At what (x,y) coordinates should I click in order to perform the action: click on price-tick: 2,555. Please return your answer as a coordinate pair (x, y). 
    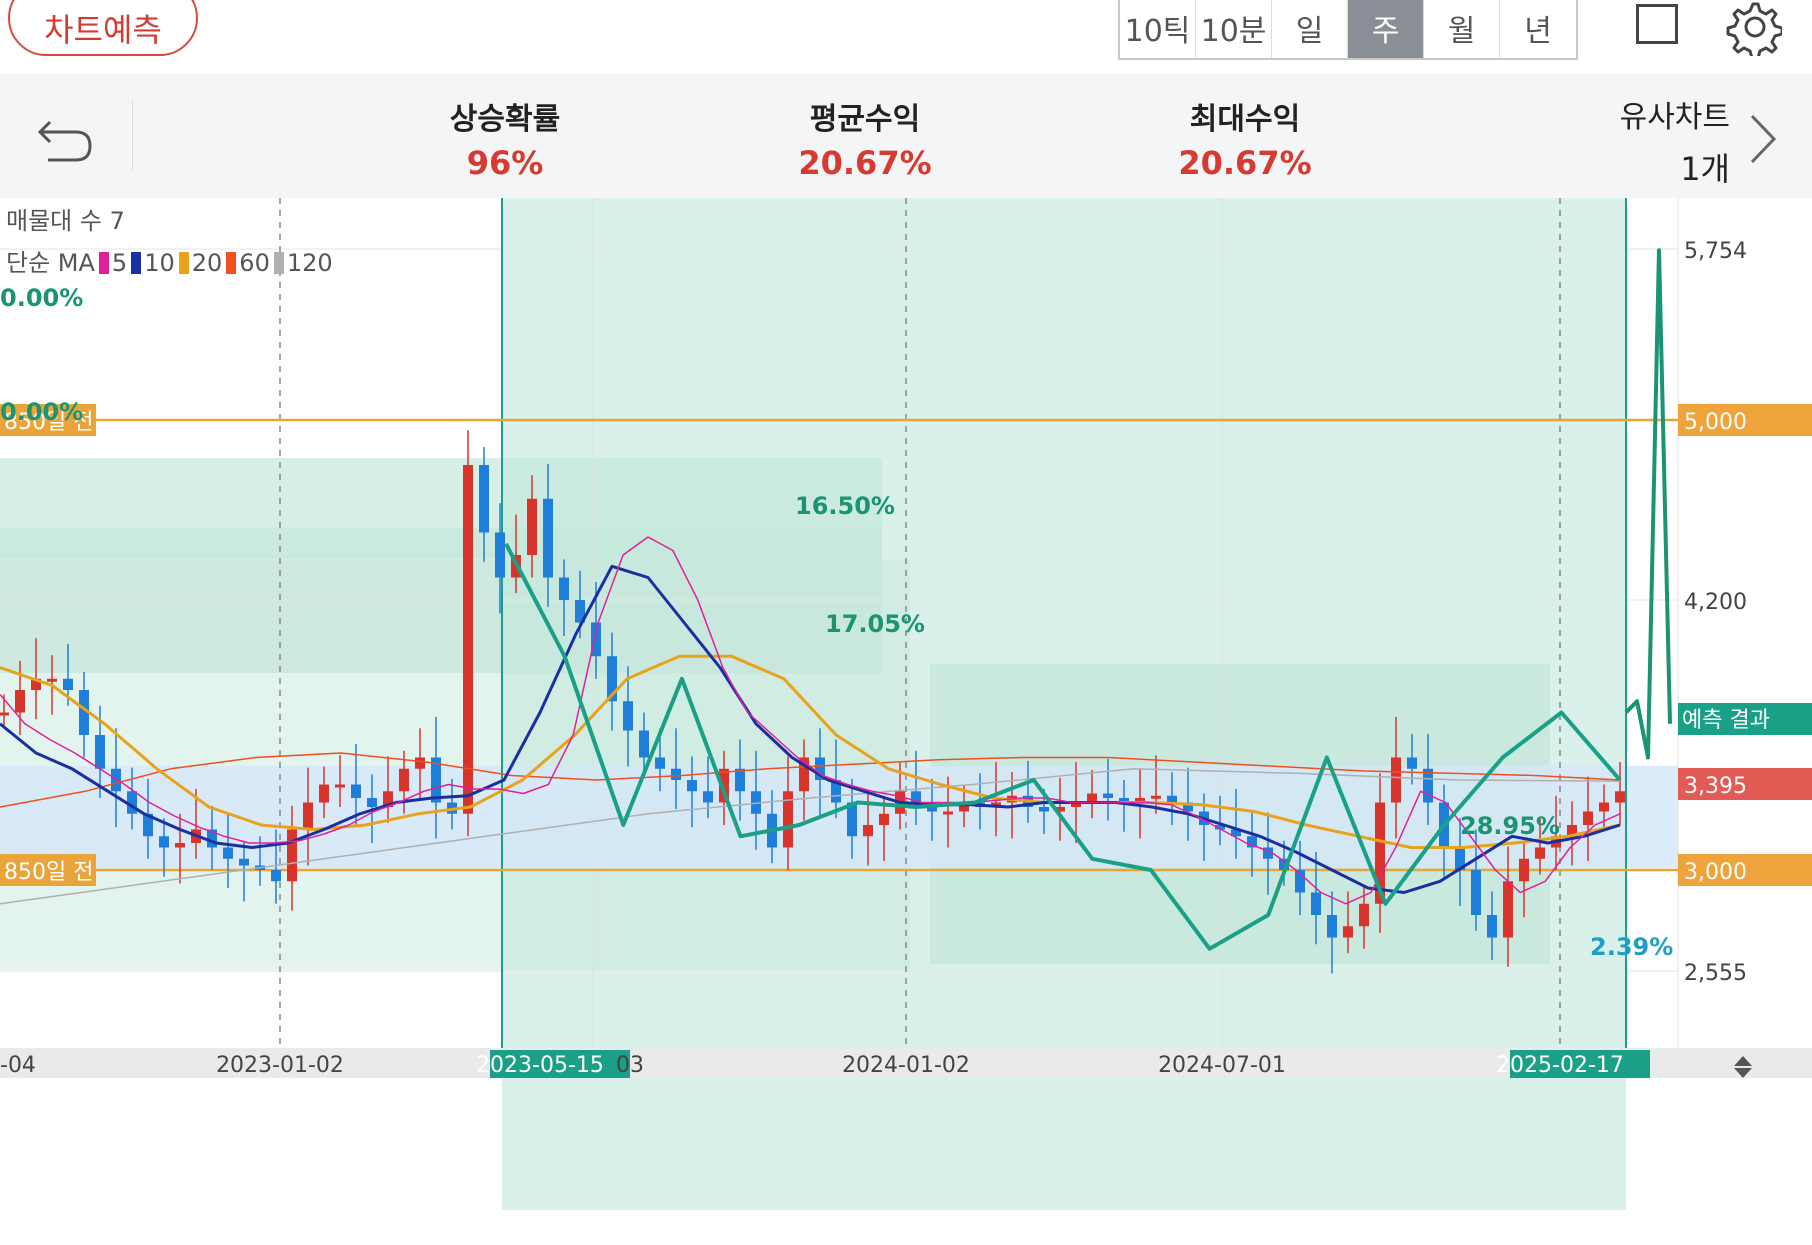
    Looking at the image, I should click on (1715, 973).